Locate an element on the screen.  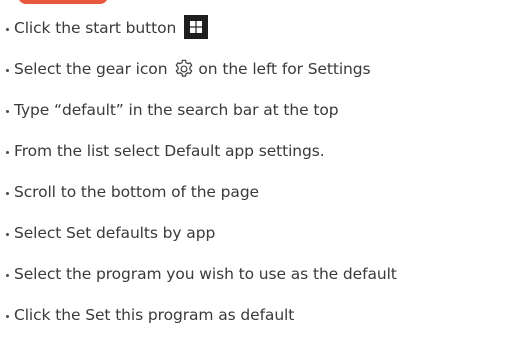
step-8: Click the Set this program as default is located at coordinates (259, 315).